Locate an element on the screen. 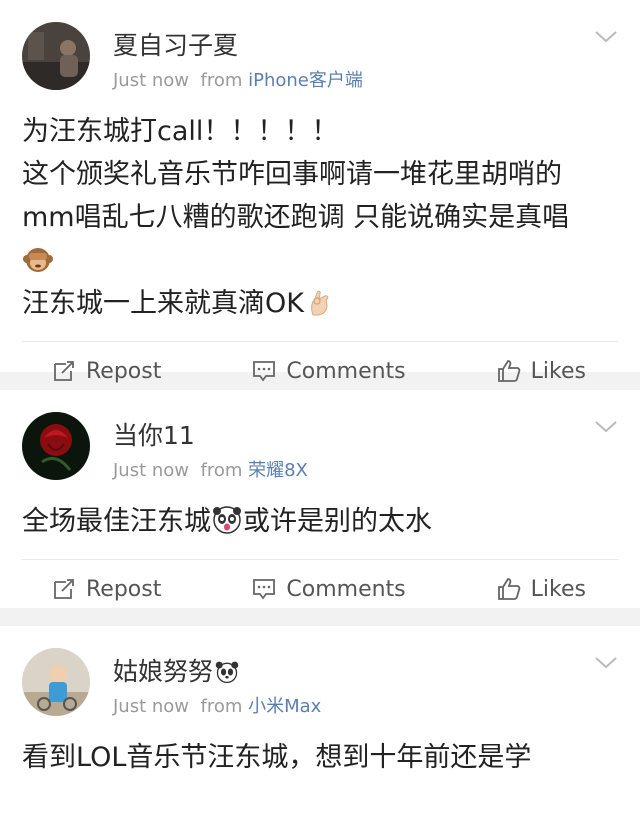 This screenshot has height=826, width=640. see-no-evil-monkey-emoji is located at coordinates (38, 260).